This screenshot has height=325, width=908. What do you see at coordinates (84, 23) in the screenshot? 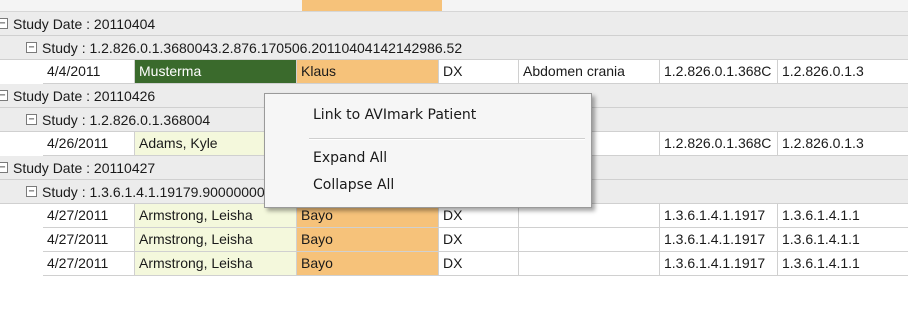
I see `study-date-label: Study Date : 20110404` at bounding box center [84, 23].